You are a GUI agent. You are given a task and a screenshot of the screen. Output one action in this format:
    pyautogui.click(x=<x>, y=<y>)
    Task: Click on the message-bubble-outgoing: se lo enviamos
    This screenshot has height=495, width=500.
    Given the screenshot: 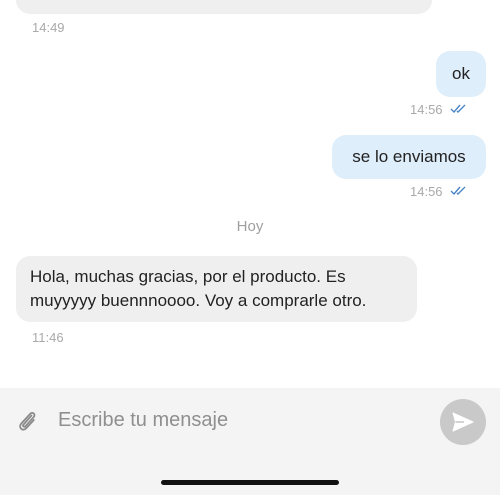 What is the action you would take?
    pyautogui.click(x=409, y=157)
    